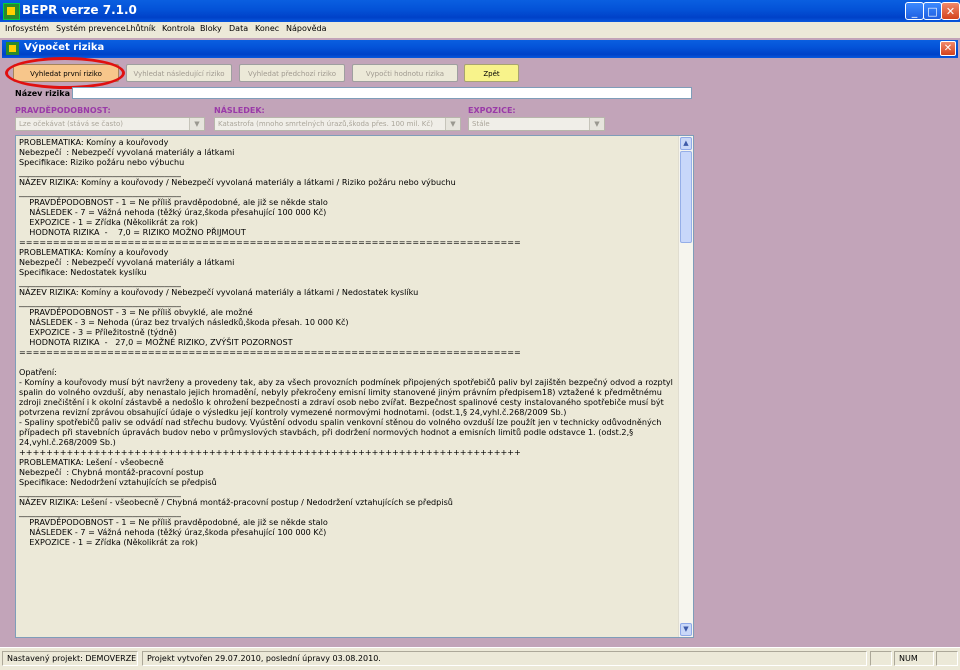  I want to click on highlight-circle, so click(65, 73).